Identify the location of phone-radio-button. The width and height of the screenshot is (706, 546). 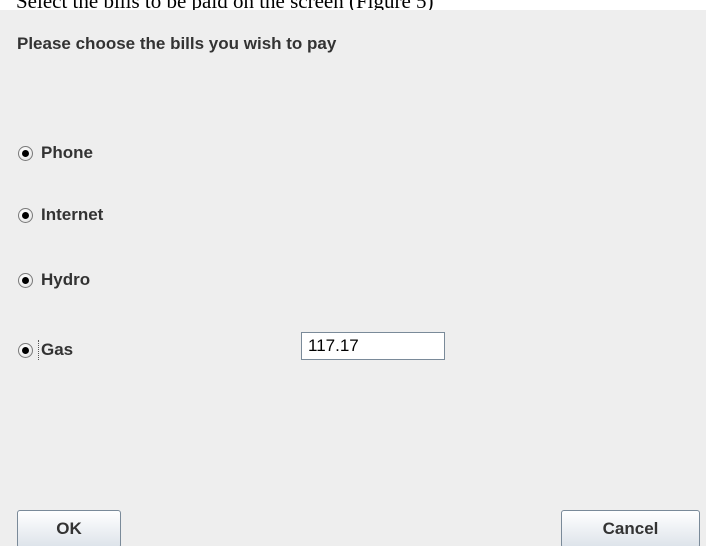
(25, 153).